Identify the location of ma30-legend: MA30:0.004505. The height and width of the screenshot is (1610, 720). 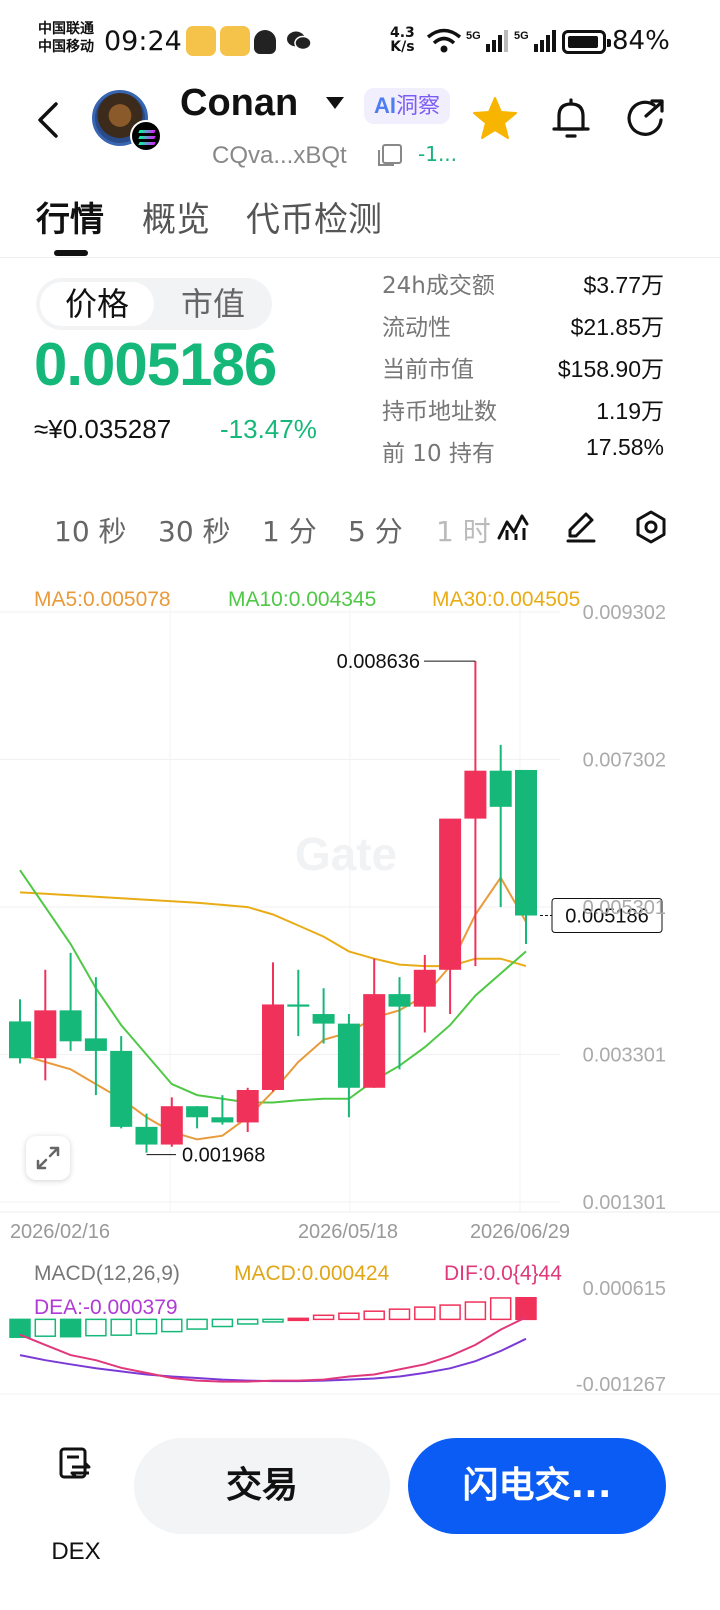
(506, 599).